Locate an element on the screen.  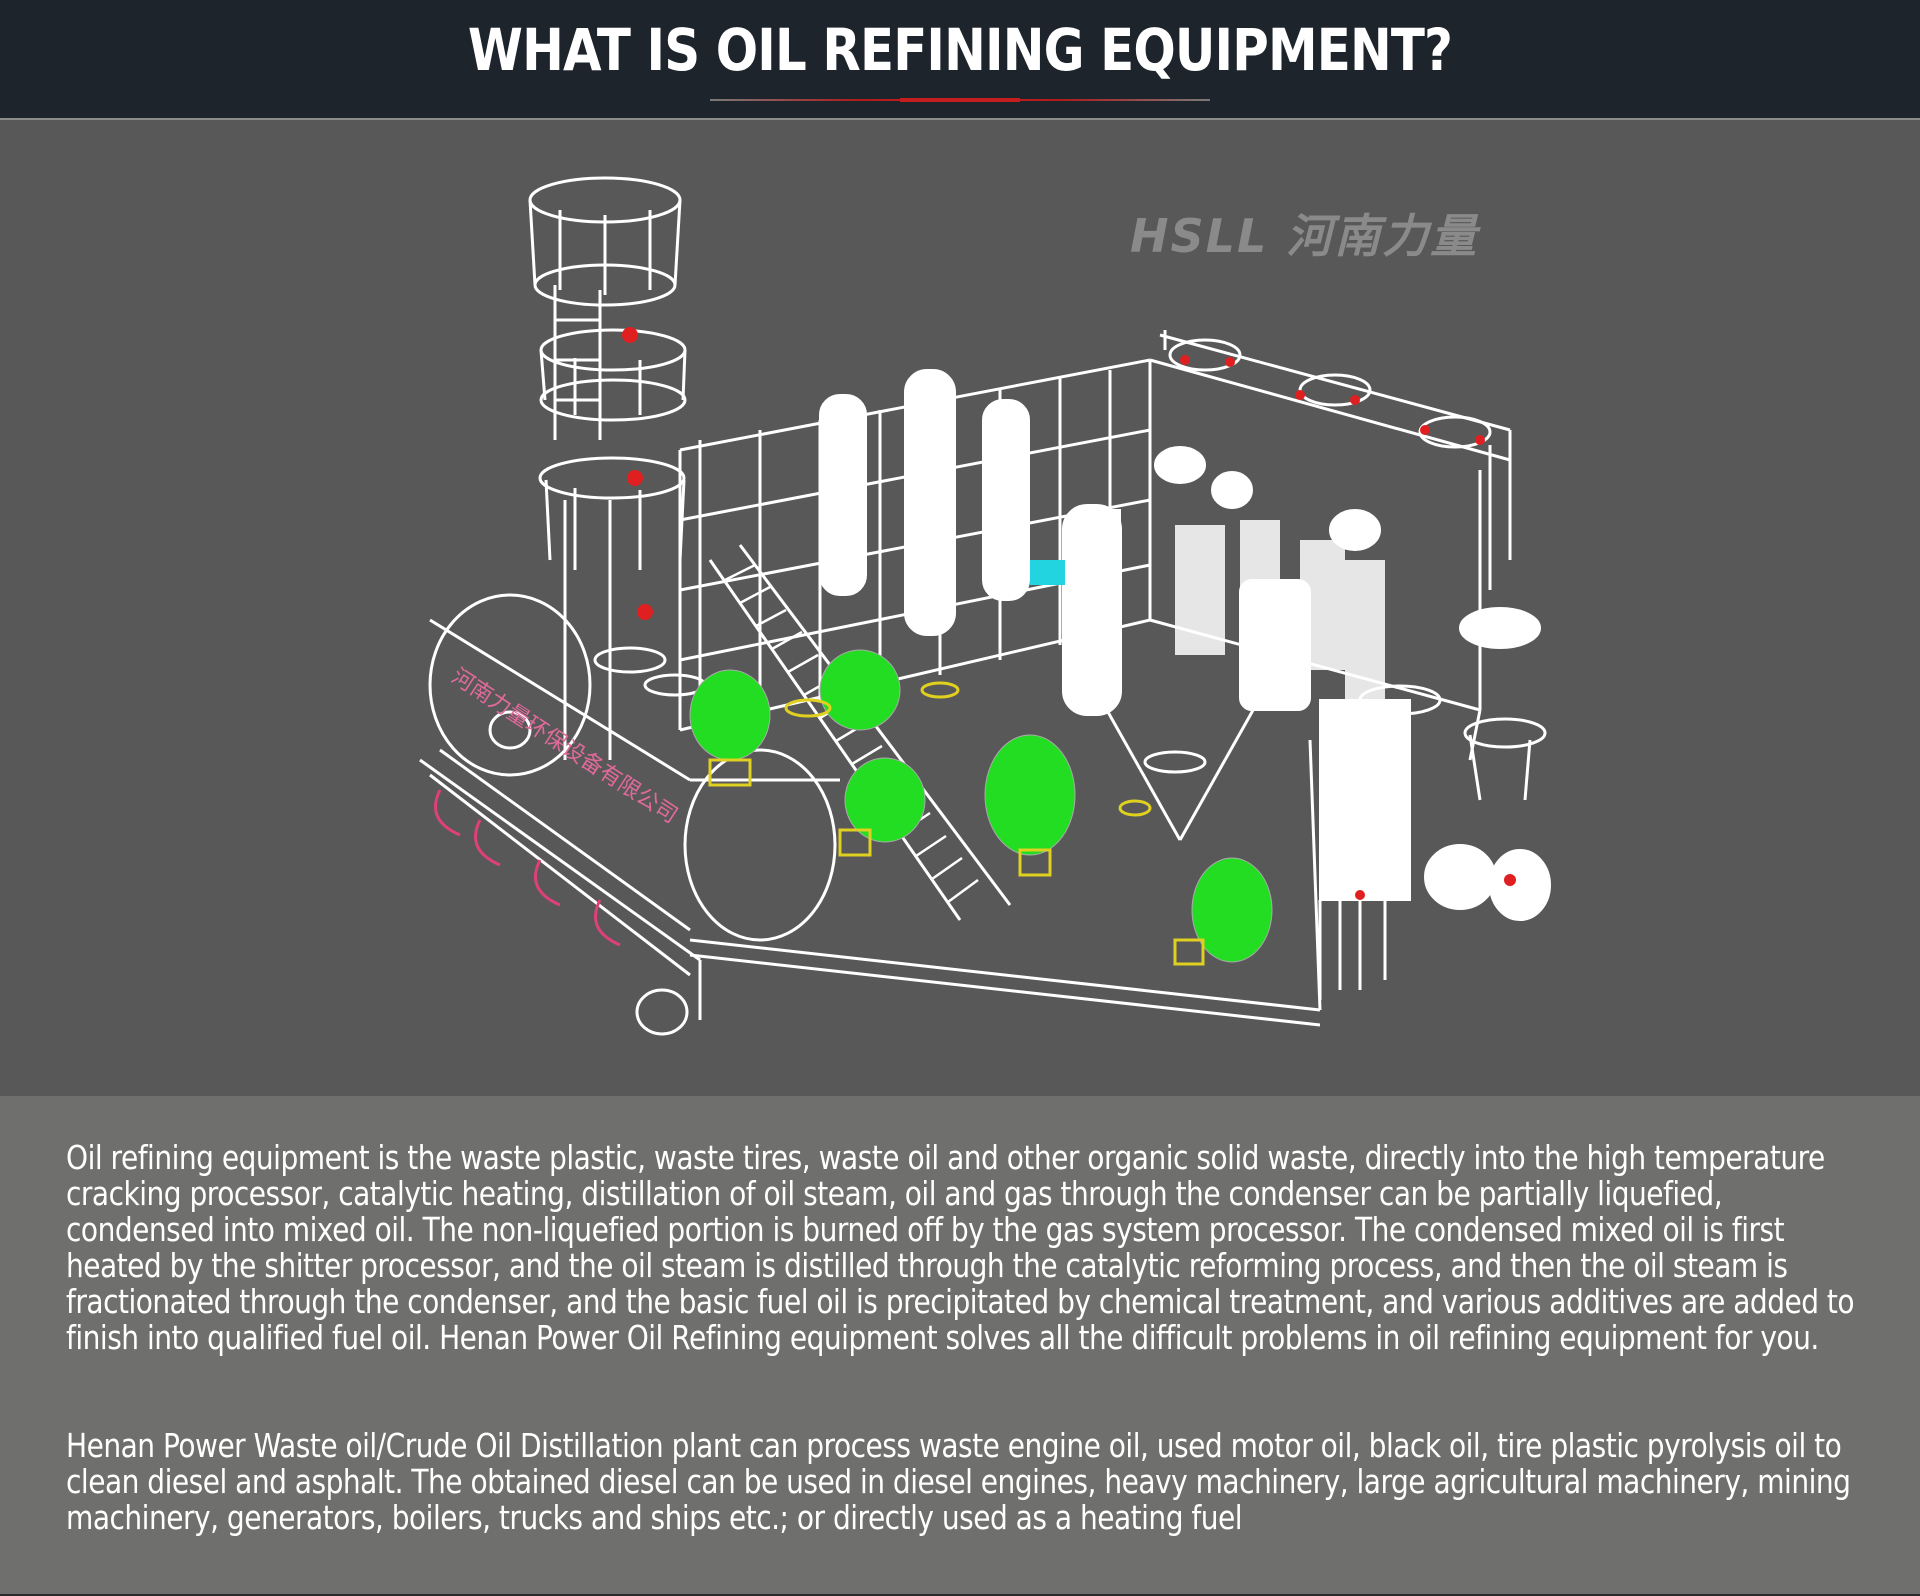
tank-label-text: 河南力量环保设备有限公司 is located at coordinates (564, 746).